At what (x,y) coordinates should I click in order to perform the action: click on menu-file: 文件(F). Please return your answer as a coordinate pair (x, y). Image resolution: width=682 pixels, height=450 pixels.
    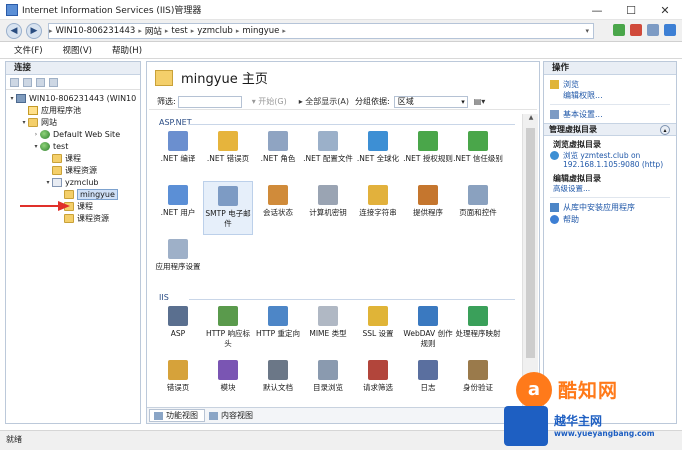
    Looking at the image, I should click on (28, 50).